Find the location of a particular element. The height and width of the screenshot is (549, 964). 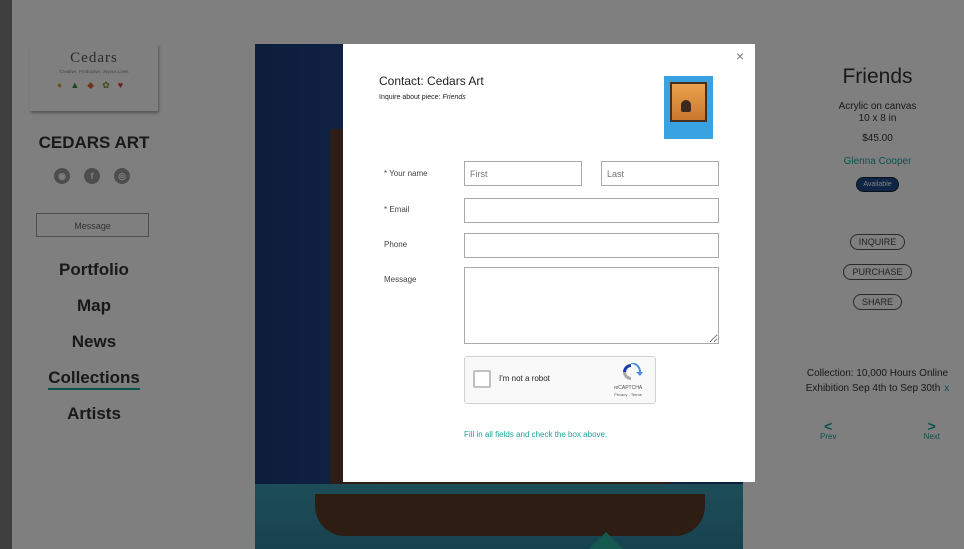

modal-title: Contact: Cedars Art is located at coordinates (431, 81).